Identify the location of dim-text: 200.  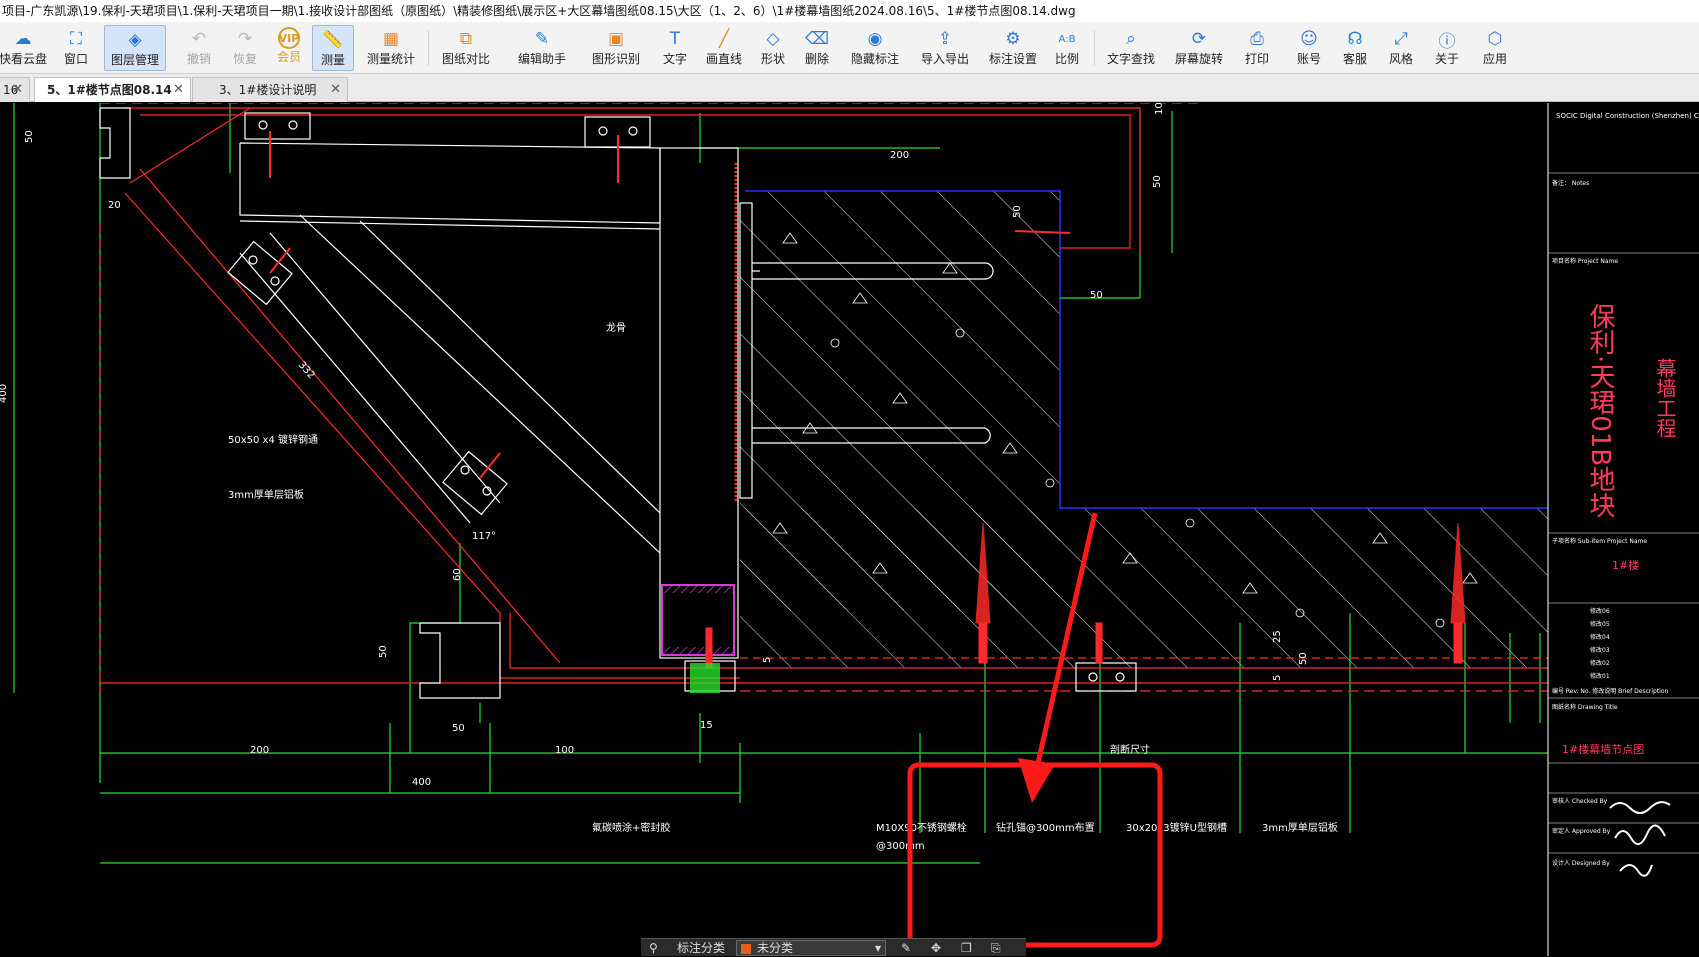
(259, 750).